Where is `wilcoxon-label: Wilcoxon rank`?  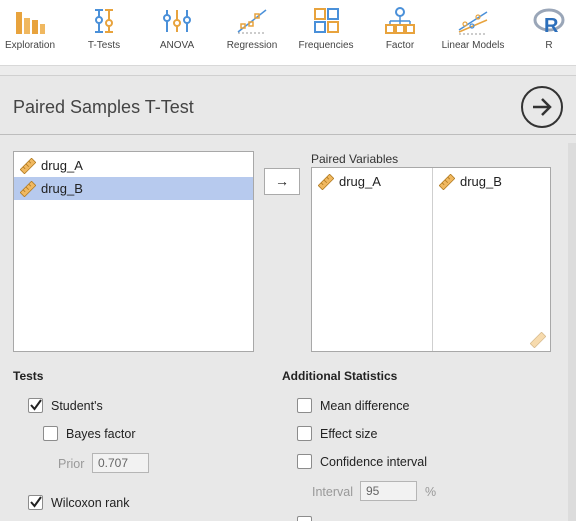
wilcoxon-label: Wilcoxon rank is located at coordinates (90, 503).